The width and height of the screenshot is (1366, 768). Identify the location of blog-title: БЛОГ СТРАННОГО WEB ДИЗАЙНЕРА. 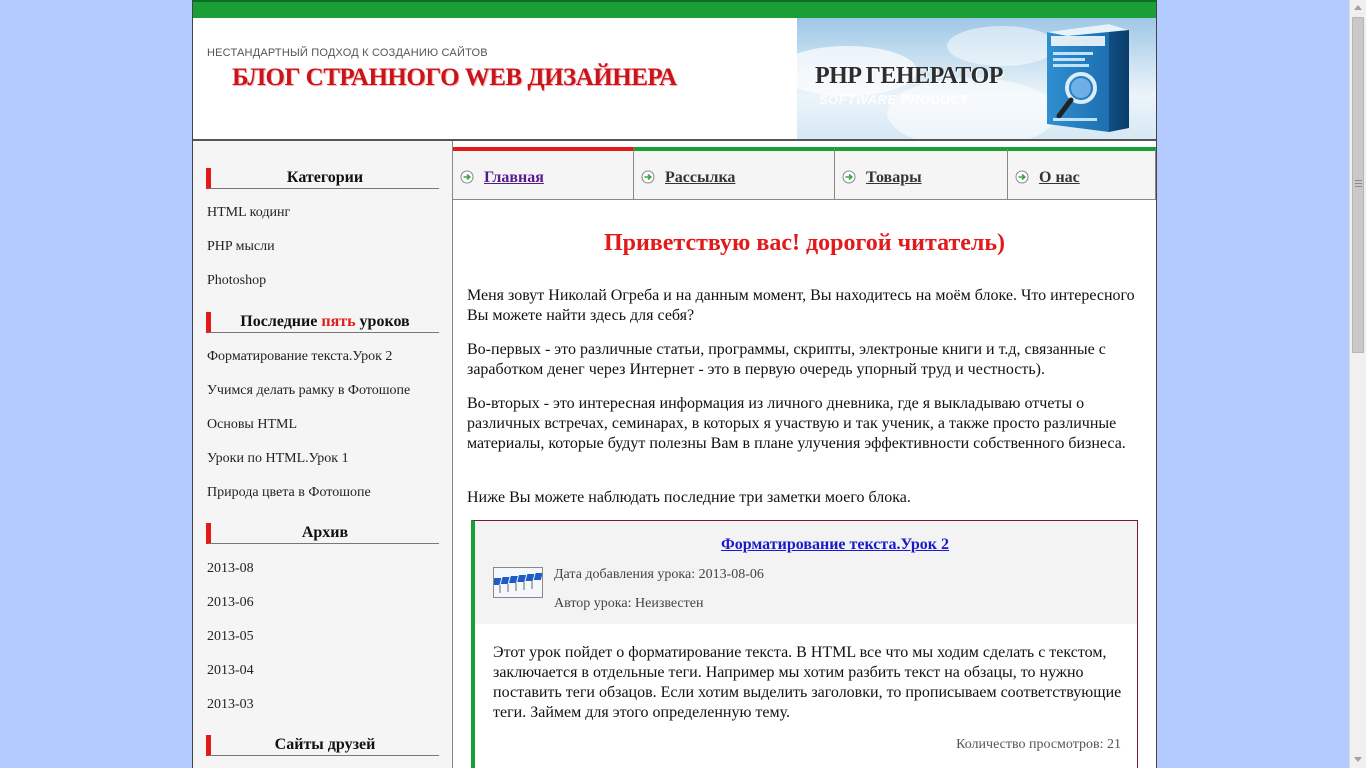
(454, 78).